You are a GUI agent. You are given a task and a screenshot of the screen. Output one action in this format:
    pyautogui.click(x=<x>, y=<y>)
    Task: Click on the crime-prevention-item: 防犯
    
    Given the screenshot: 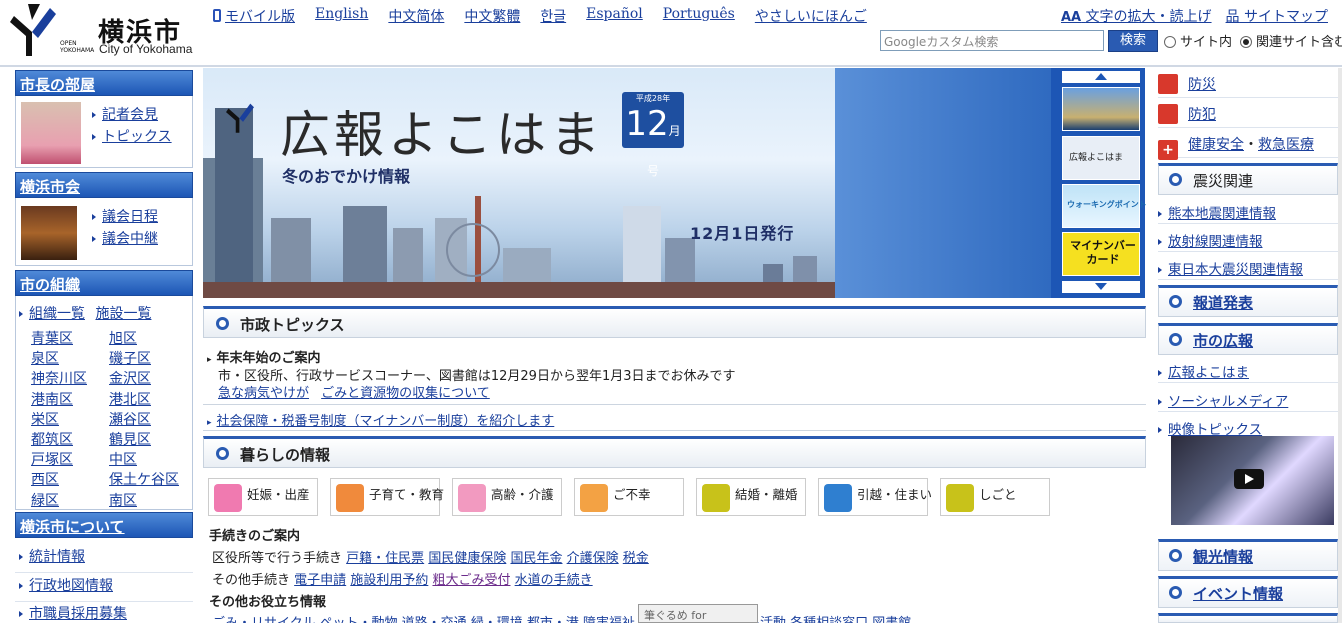 What is the action you would take?
    pyautogui.click(x=1248, y=114)
    